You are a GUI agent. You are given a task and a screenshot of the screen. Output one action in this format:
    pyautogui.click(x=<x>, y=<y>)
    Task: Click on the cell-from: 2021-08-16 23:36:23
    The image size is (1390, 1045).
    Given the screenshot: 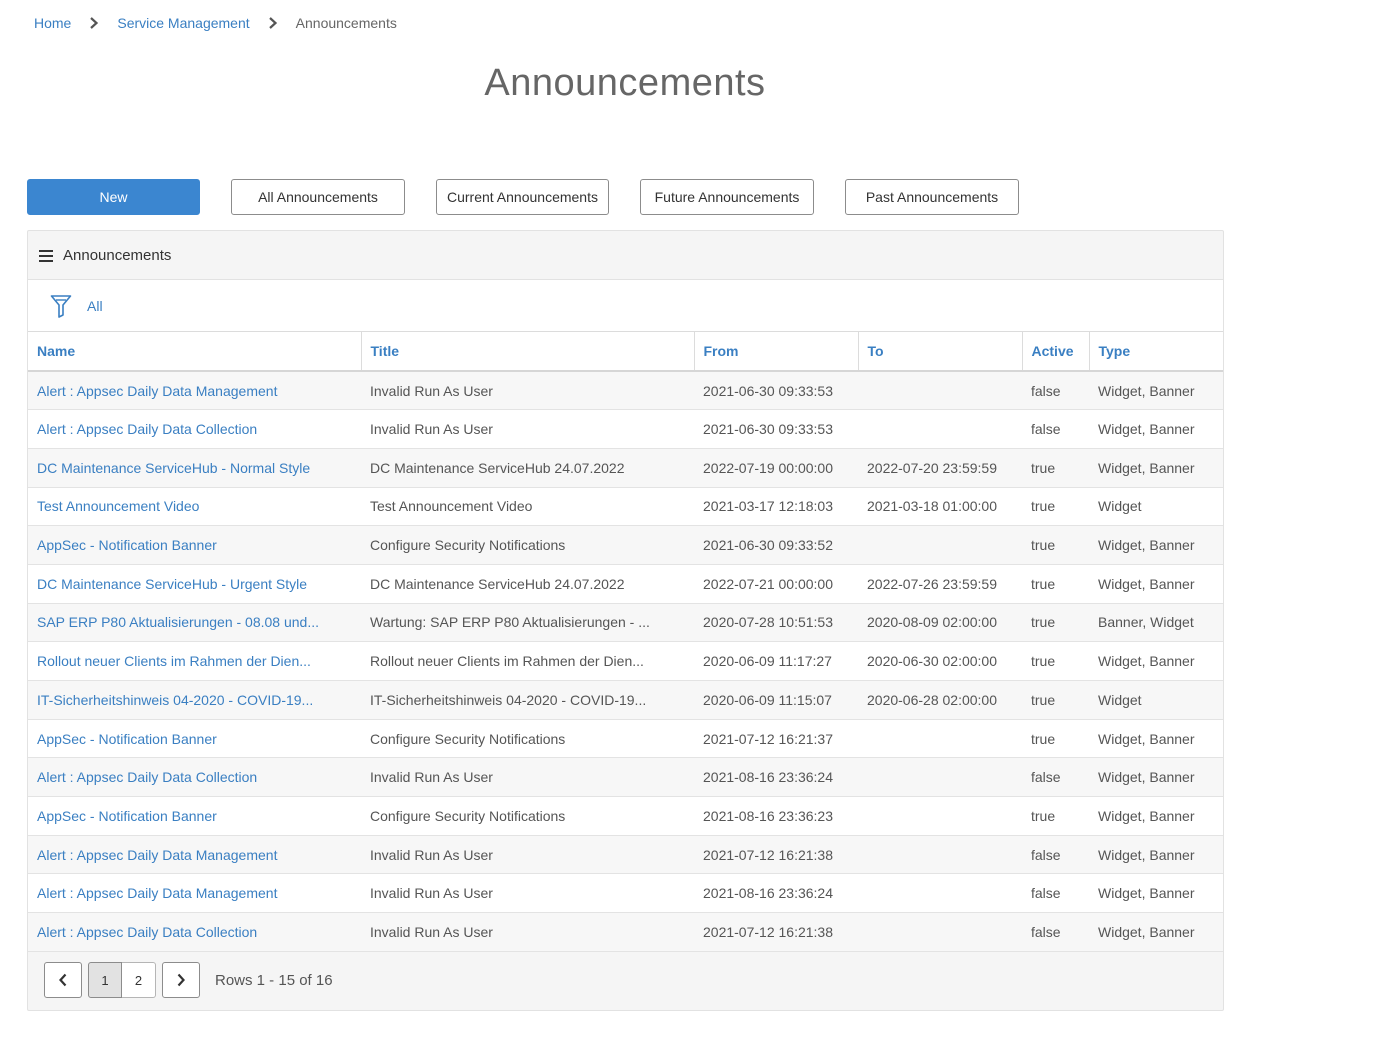 What is the action you would take?
    pyautogui.click(x=776, y=816)
    